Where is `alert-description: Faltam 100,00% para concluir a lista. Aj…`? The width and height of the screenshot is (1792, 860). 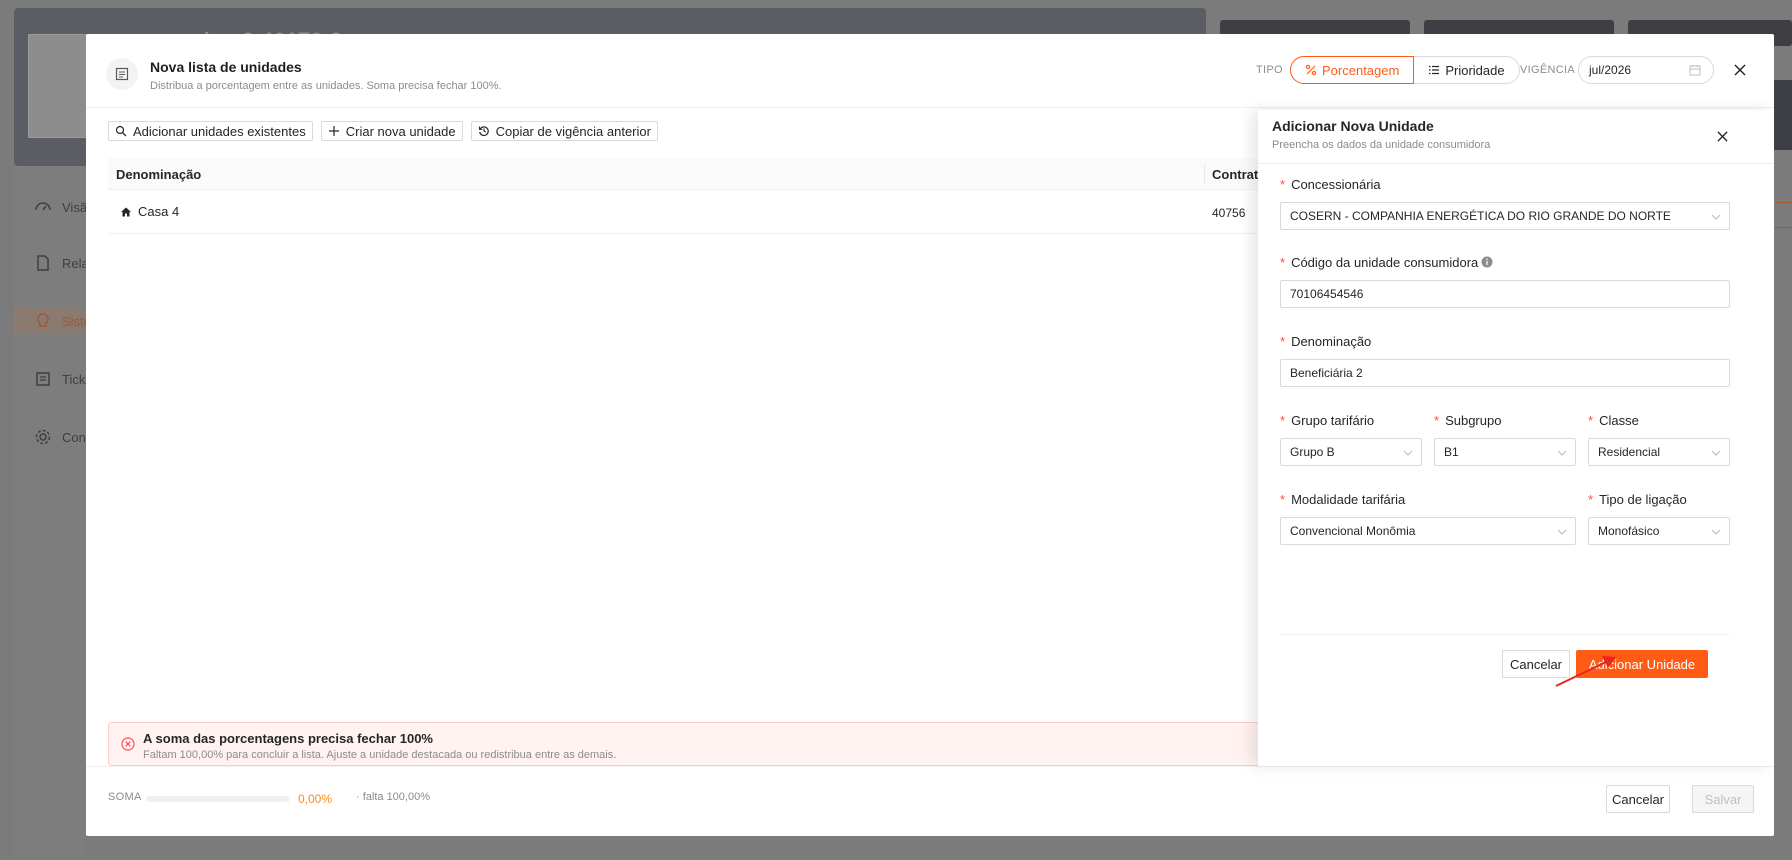 alert-description: Faltam 100,00% para concluir a lista. Aj… is located at coordinates (380, 755).